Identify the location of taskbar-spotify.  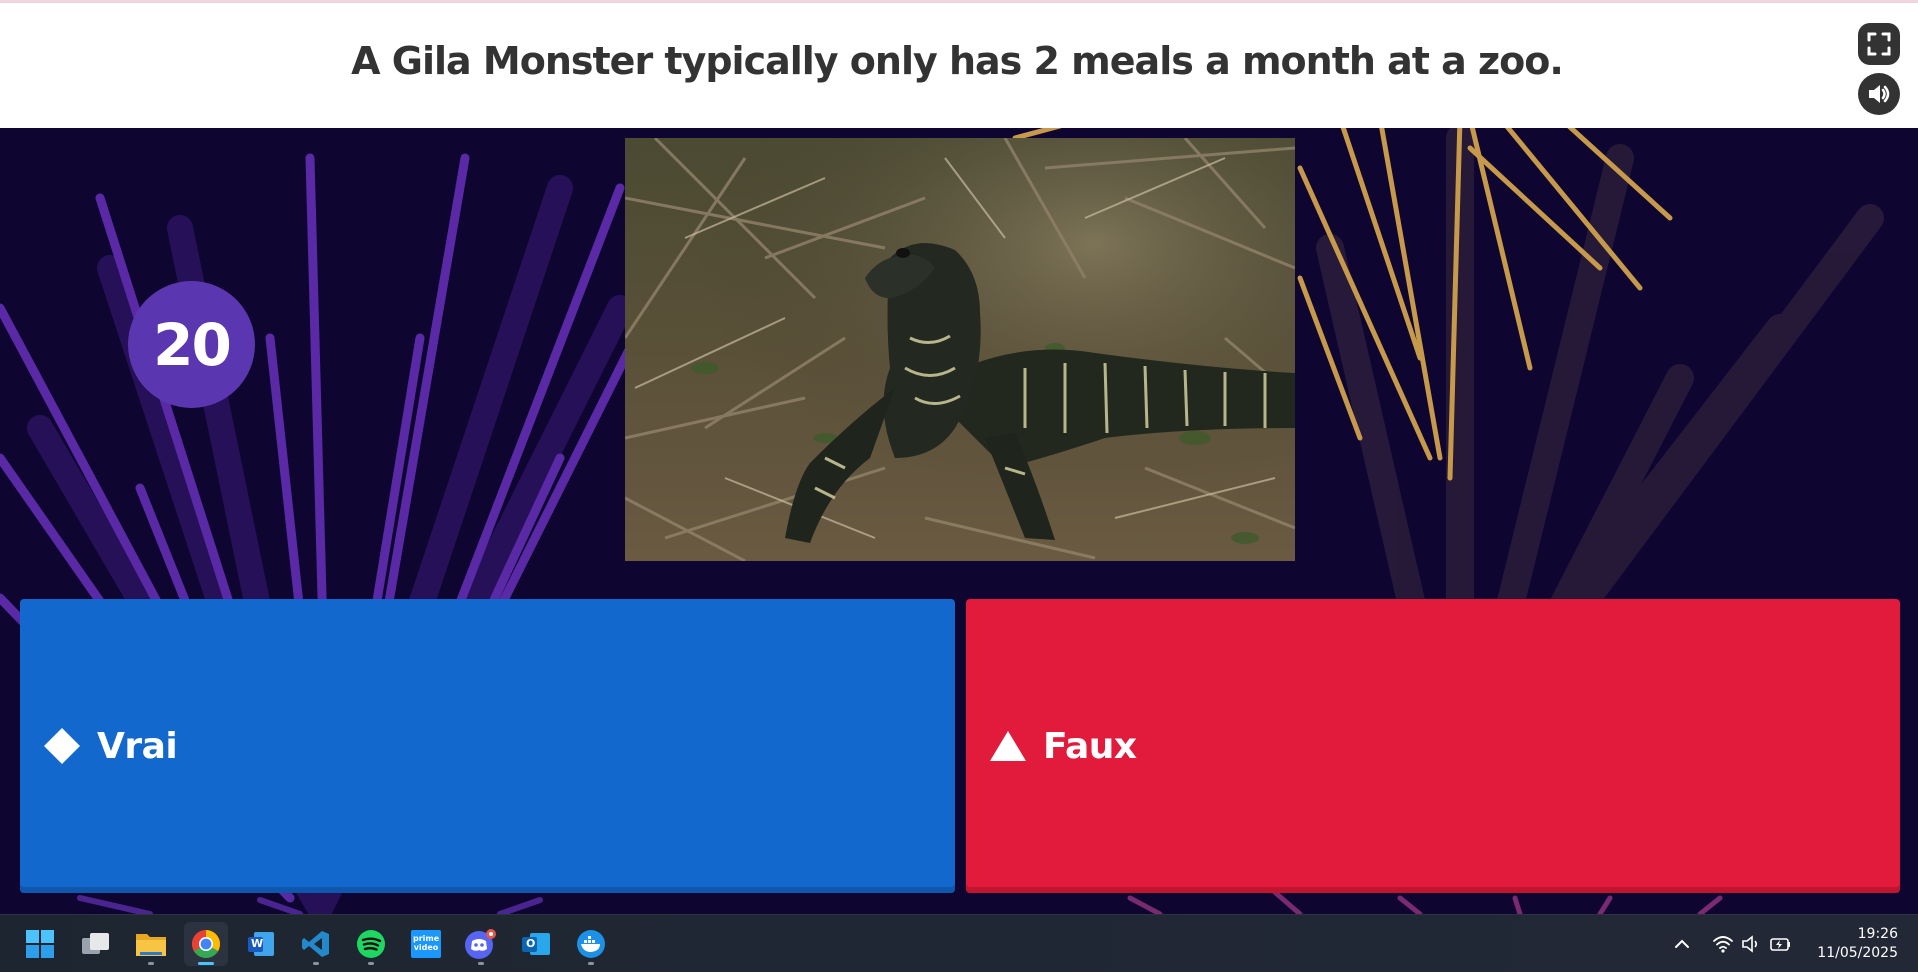
(371, 944).